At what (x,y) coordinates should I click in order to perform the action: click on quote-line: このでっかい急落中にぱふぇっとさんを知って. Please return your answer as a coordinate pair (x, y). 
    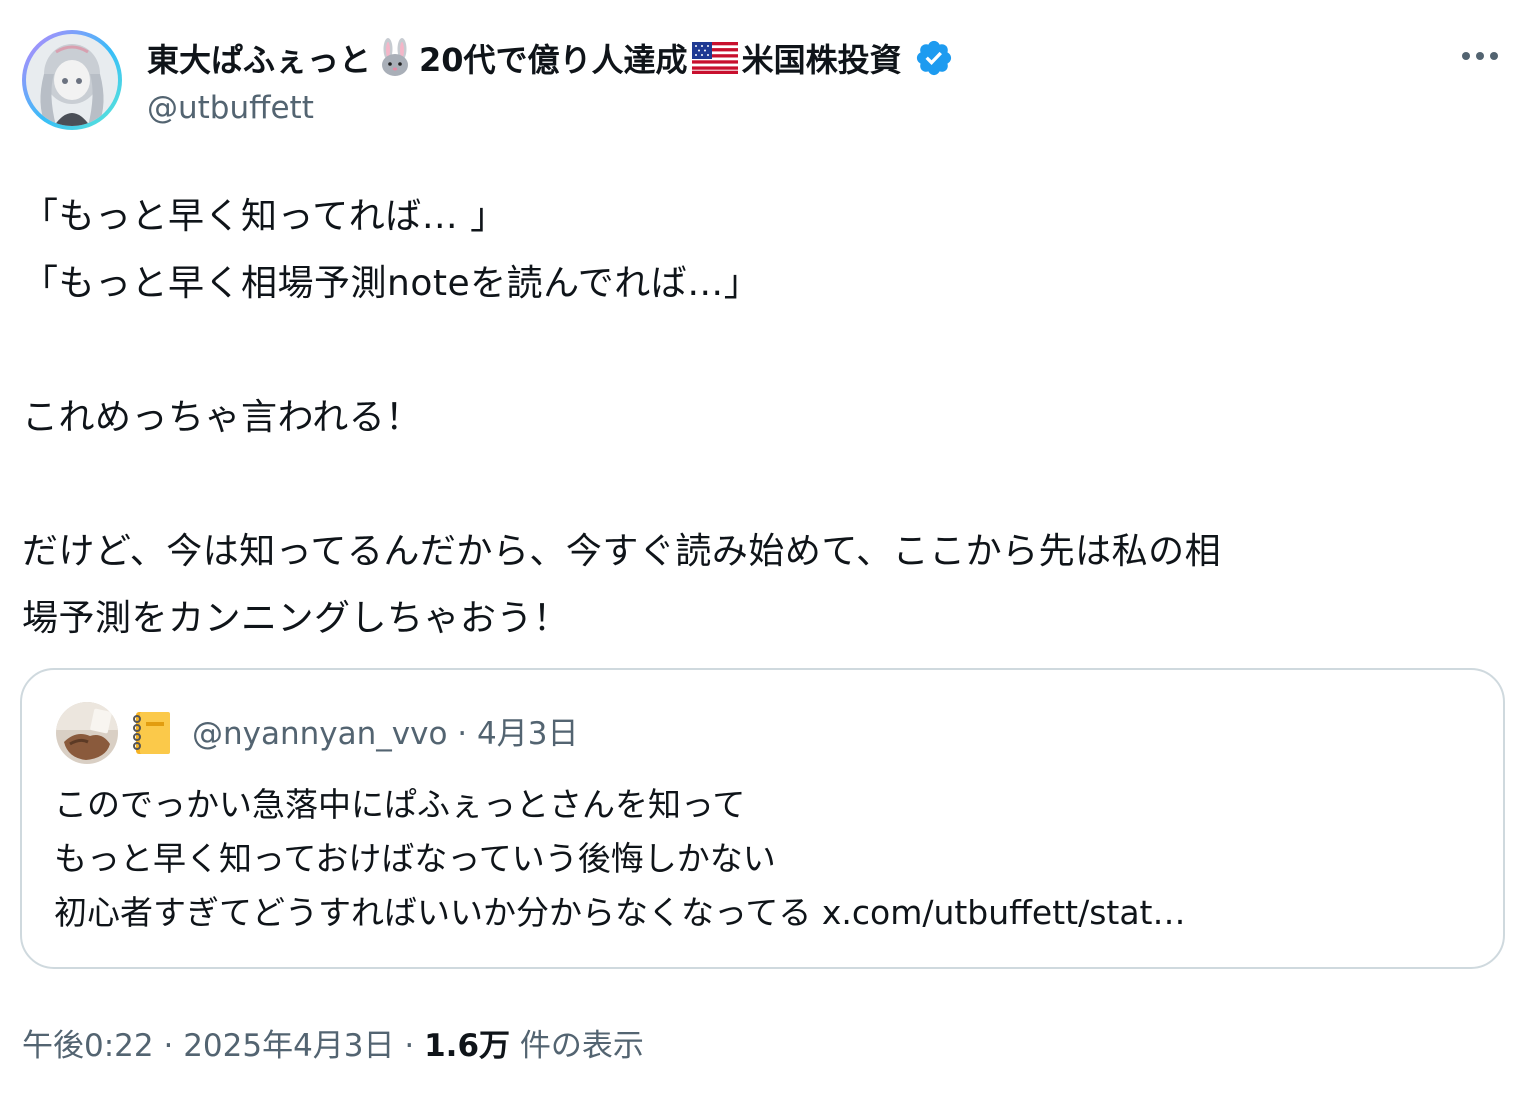
    Looking at the image, I should click on (400, 804).